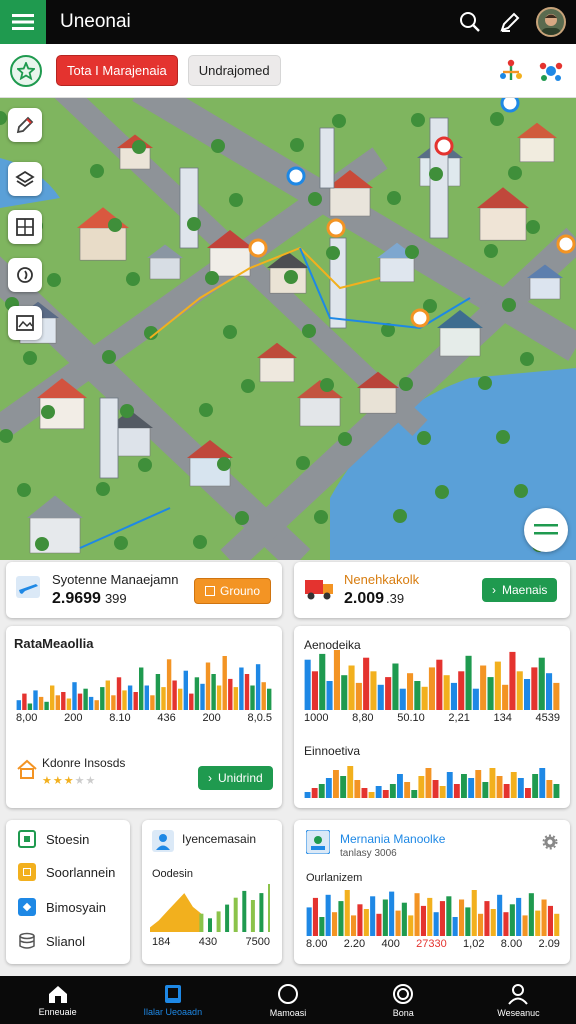 The height and width of the screenshot is (1024, 576). I want to click on target-ring-icon, so click(403, 993).